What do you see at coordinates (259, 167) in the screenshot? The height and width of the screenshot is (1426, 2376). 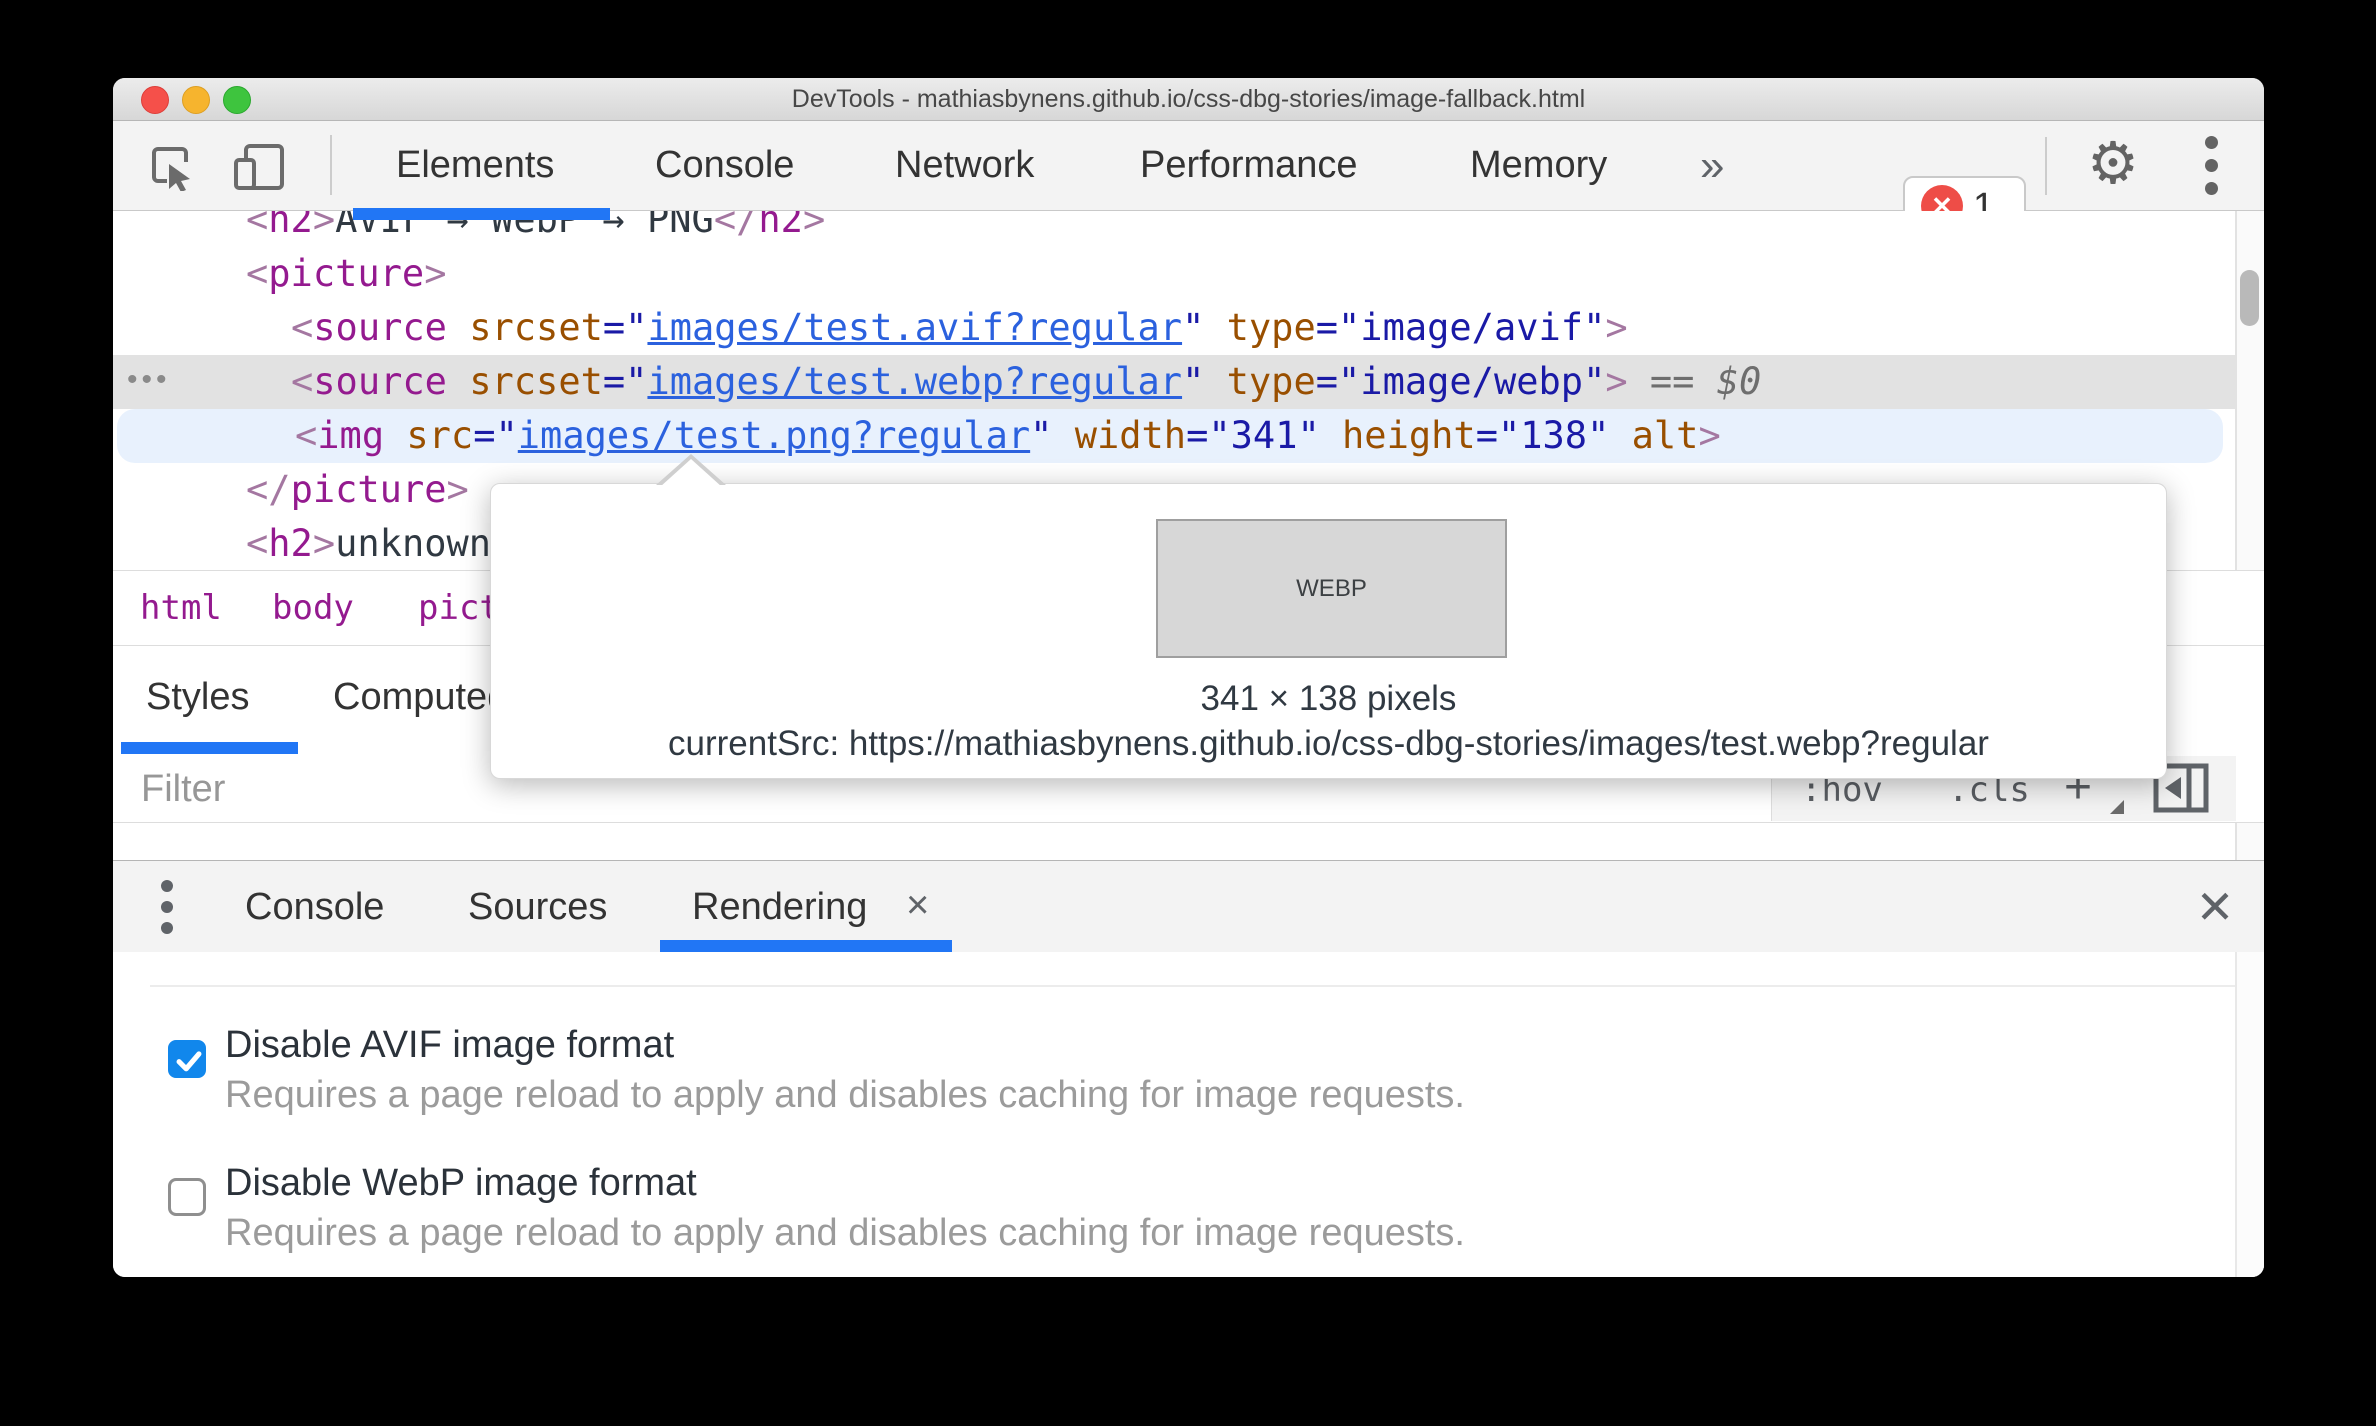 I see `device-toolbar-icon` at bounding box center [259, 167].